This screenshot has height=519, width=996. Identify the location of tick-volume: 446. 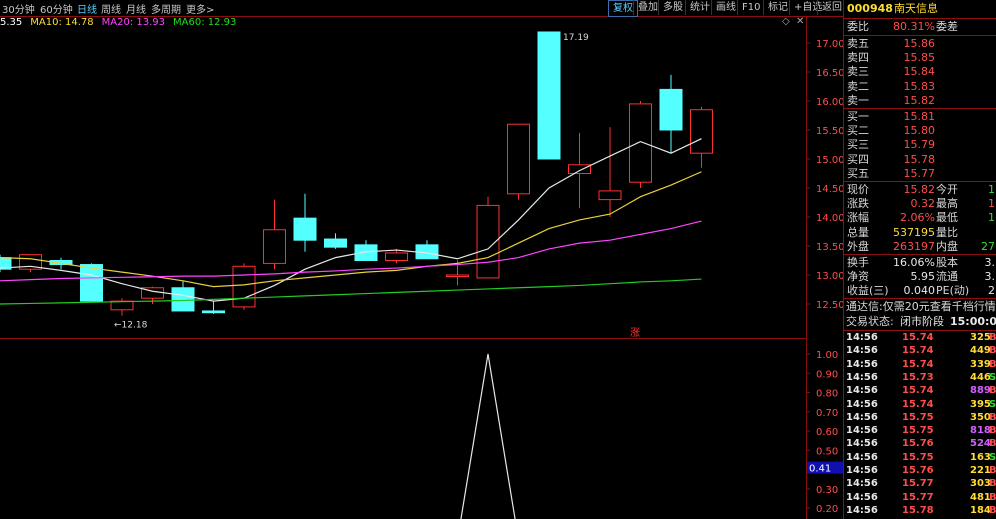
(980, 377).